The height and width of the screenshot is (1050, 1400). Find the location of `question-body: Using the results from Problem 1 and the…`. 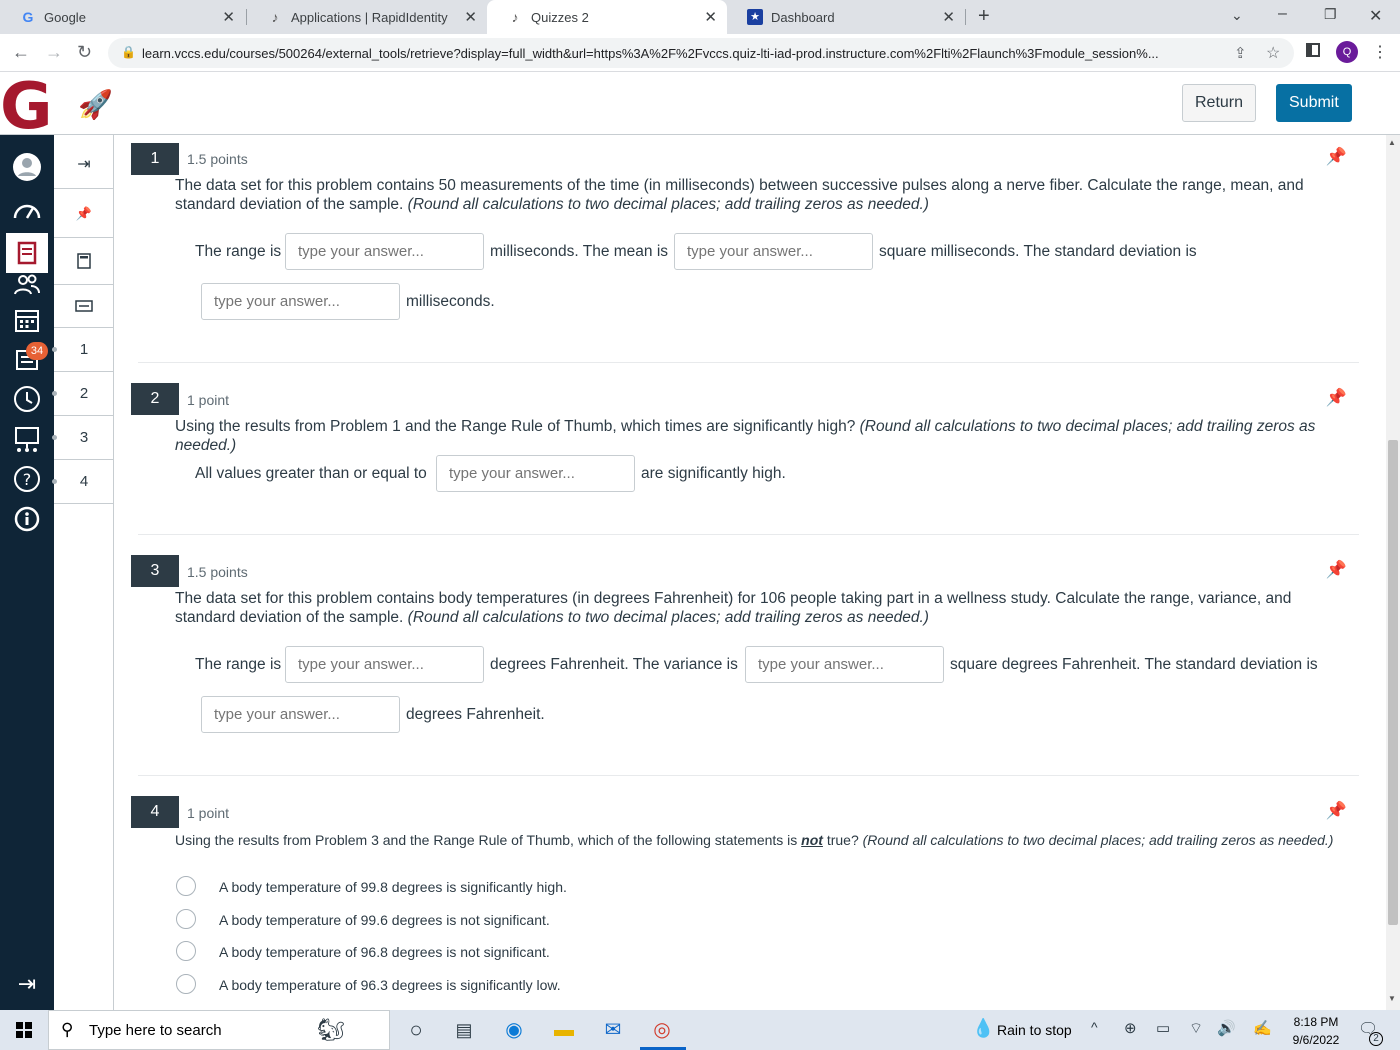

question-body: Using the results from Problem 1 and the… is located at coordinates (517, 426).